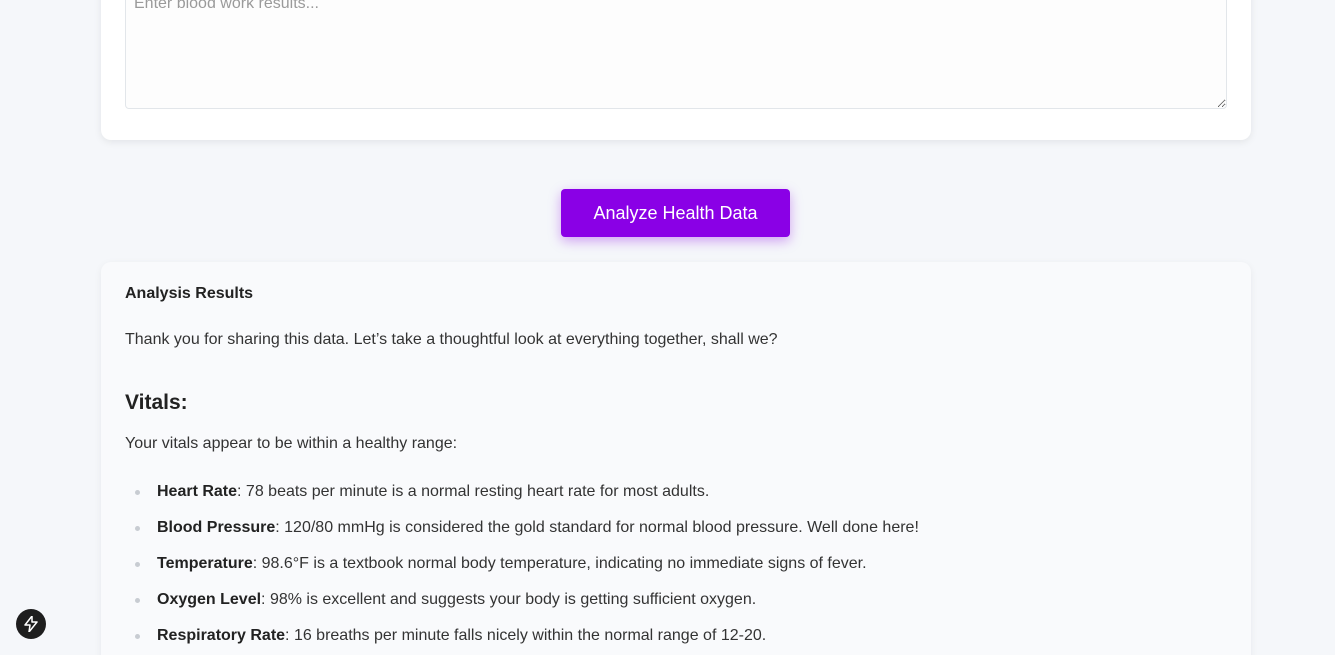 The height and width of the screenshot is (655, 1335). What do you see at coordinates (197, 491) in the screenshot?
I see `vital-name: Heart Rate` at bounding box center [197, 491].